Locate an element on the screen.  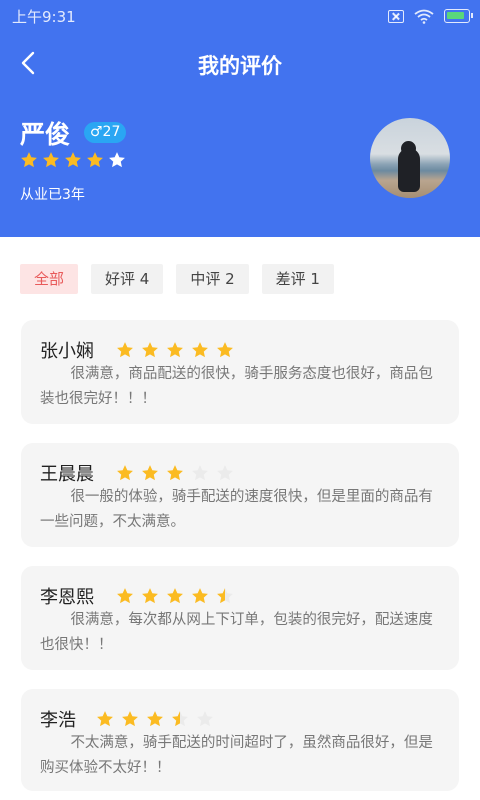
review-text: 很满意，商品配送的很快，骑手服务态度也很好，商品包装也很完好！！！ is located at coordinates (236, 386).